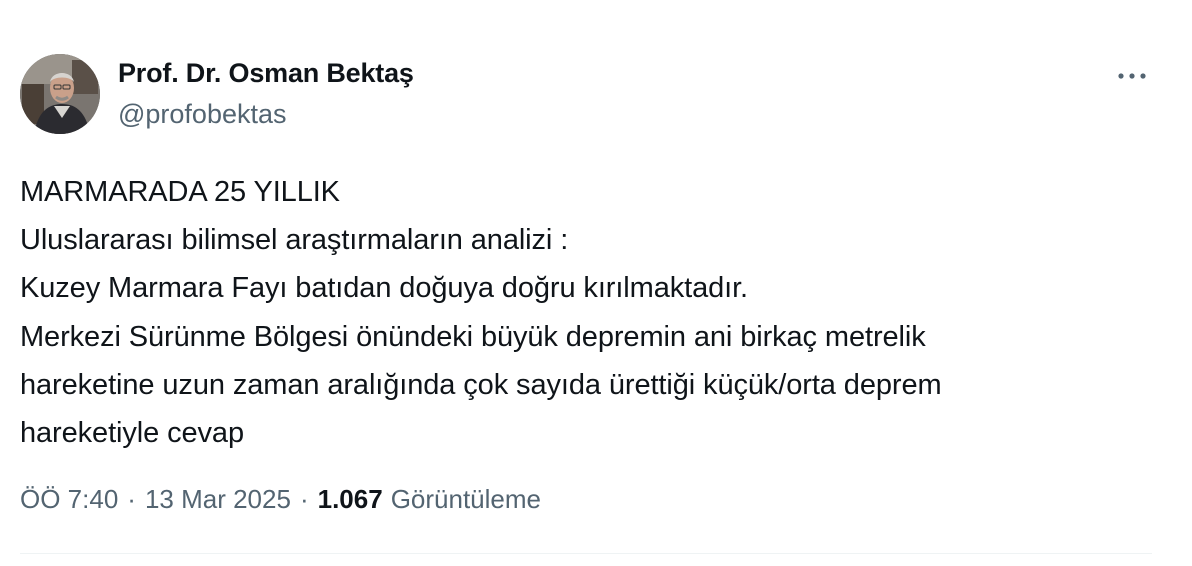 Image resolution: width=1192 pixels, height=566 pixels. I want to click on more-options-button, so click(1132, 76).